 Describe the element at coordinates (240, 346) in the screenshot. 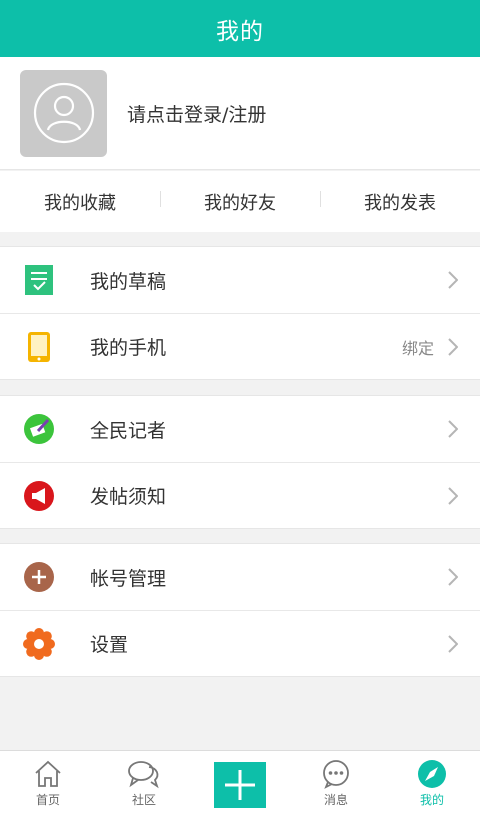

I see `menu-item-phone: 我的手机 绑定` at that location.